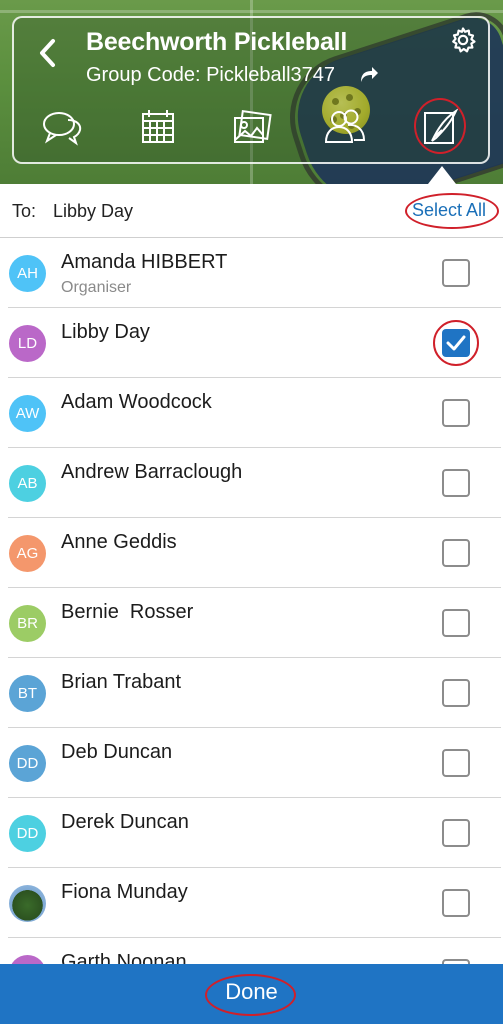 This screenshot has height=1024, width=503. What do you see at coordinates (136, 402) in the screenshot?
I see `member-name: Adam Woodcock` at bounding box center [136, 402].